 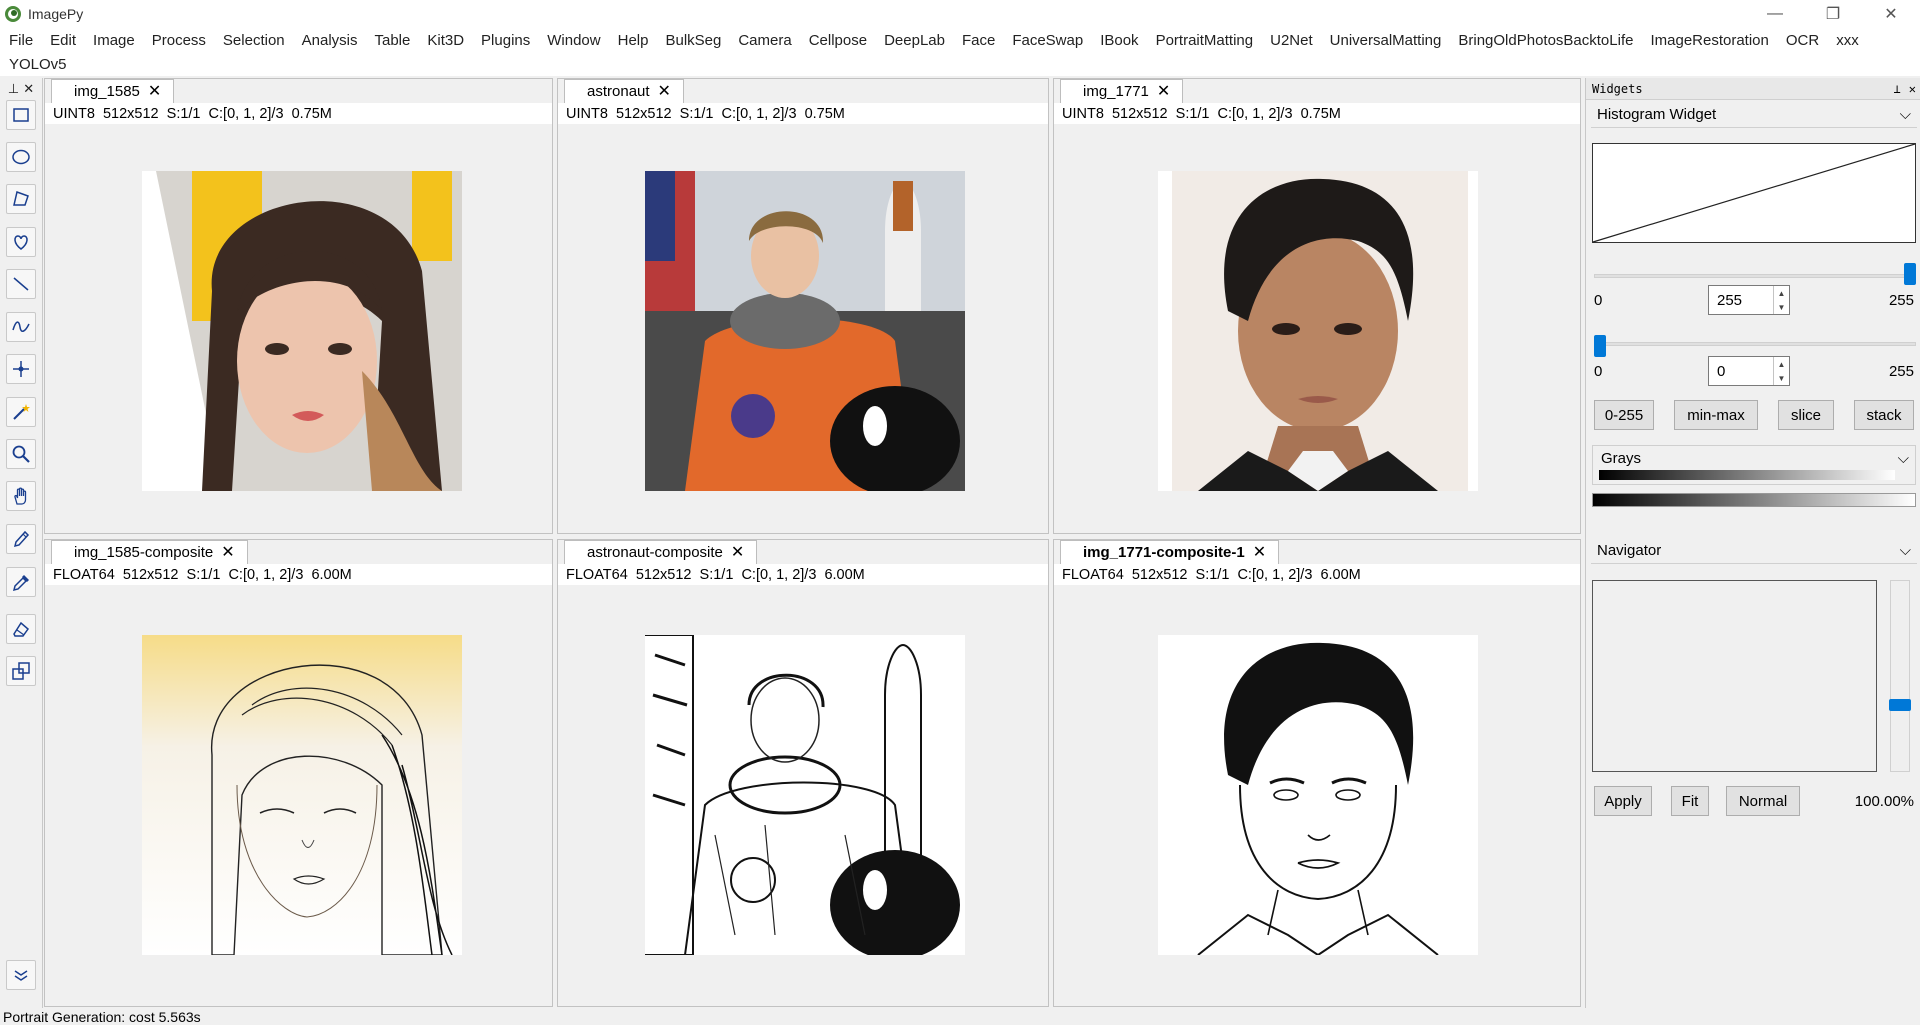 What do you see at coordinates (633, 40) in the screenshot?
I see `menu-help: Help` at bounding box center [633, 40].